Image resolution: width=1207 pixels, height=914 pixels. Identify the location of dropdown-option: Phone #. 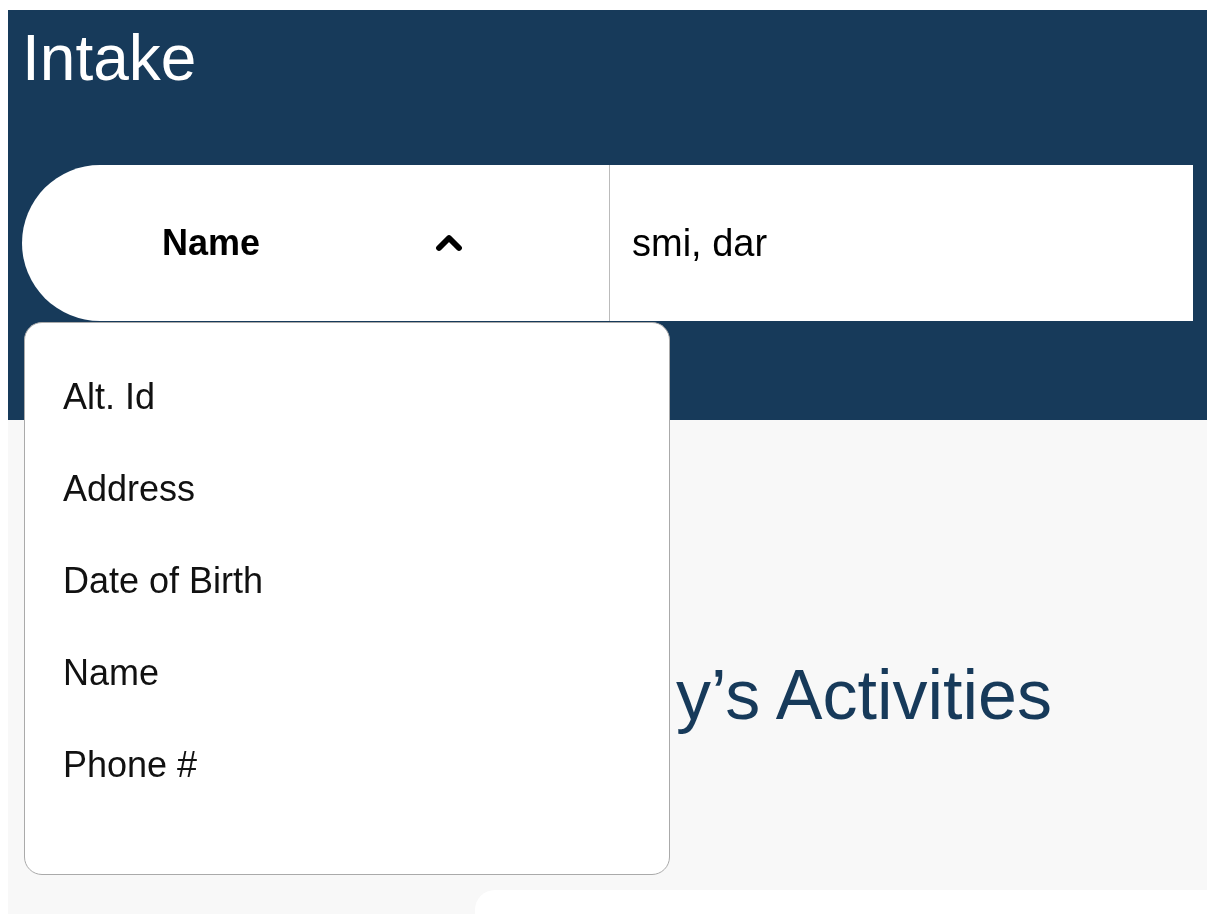
(347, 765).